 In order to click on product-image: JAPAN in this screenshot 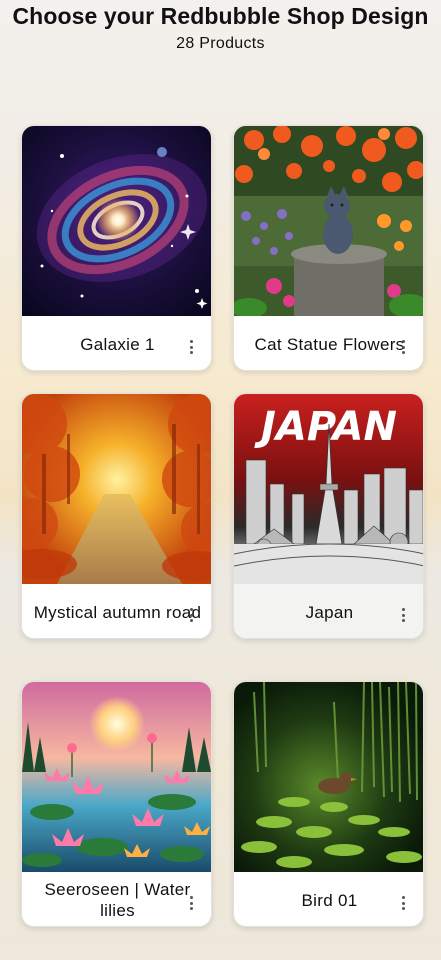, I will do `click(328, 489)`.